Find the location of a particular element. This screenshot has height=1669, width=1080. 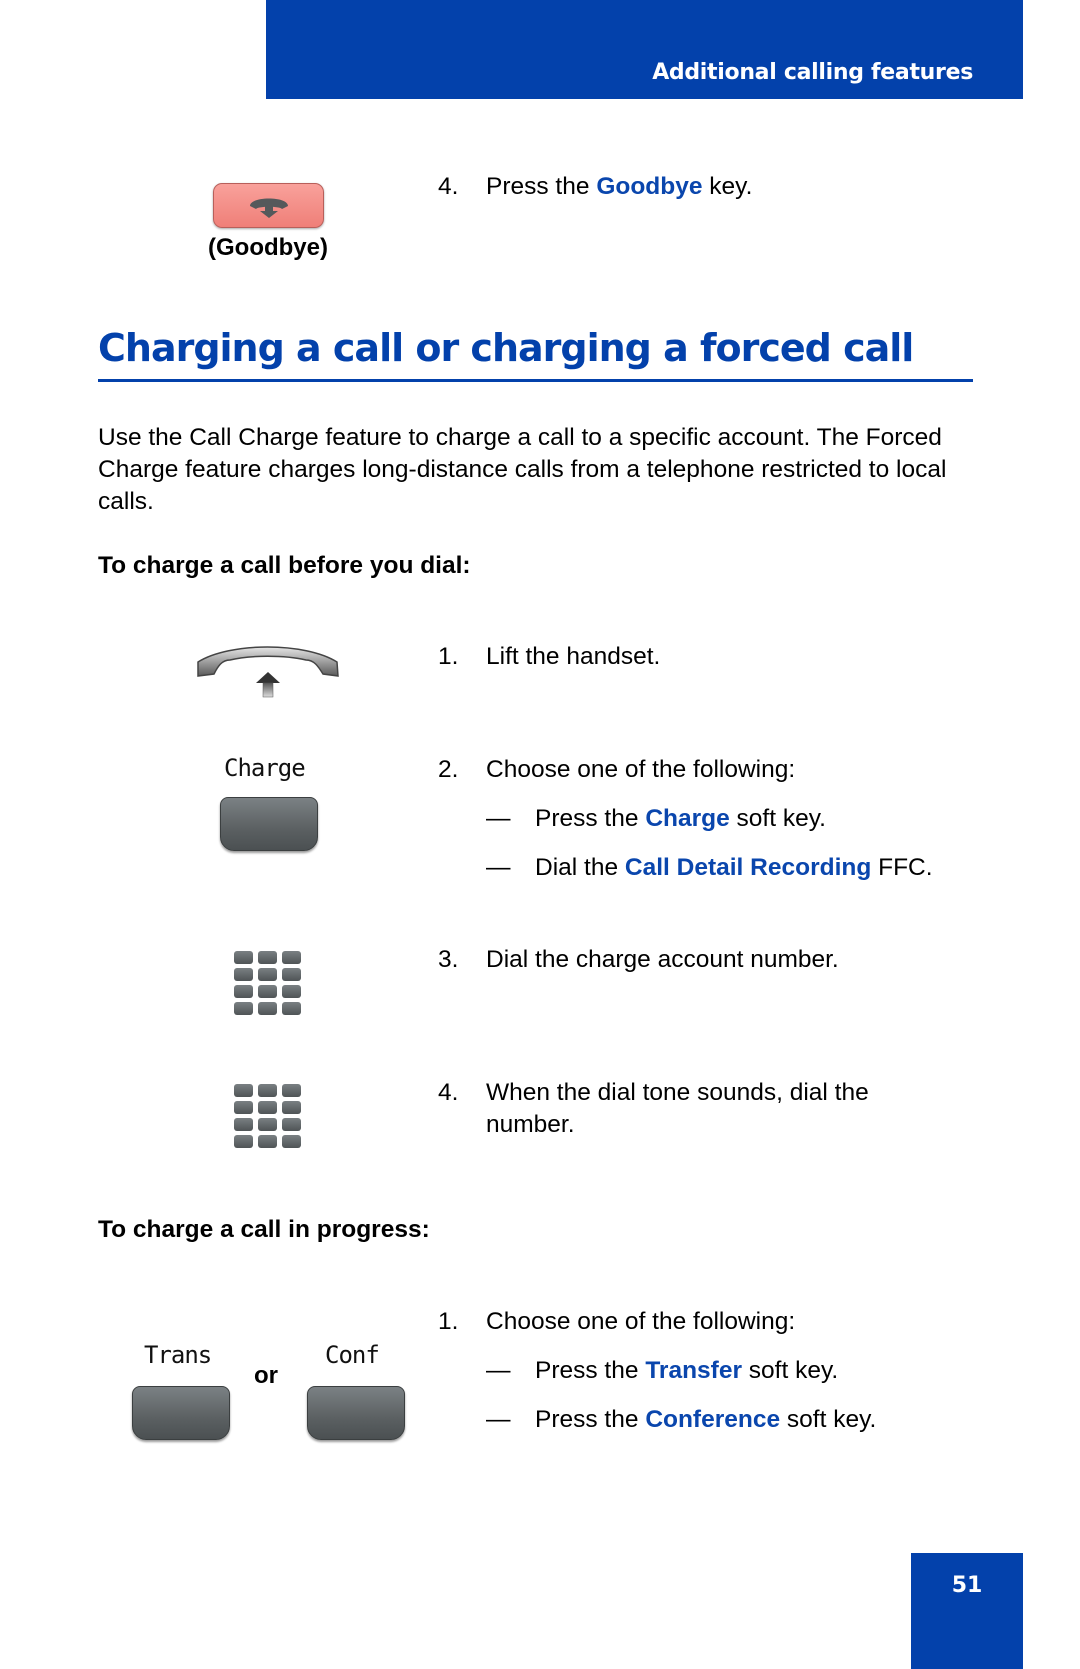

charge-key-name: Charge is located at coordinates (687, 818).